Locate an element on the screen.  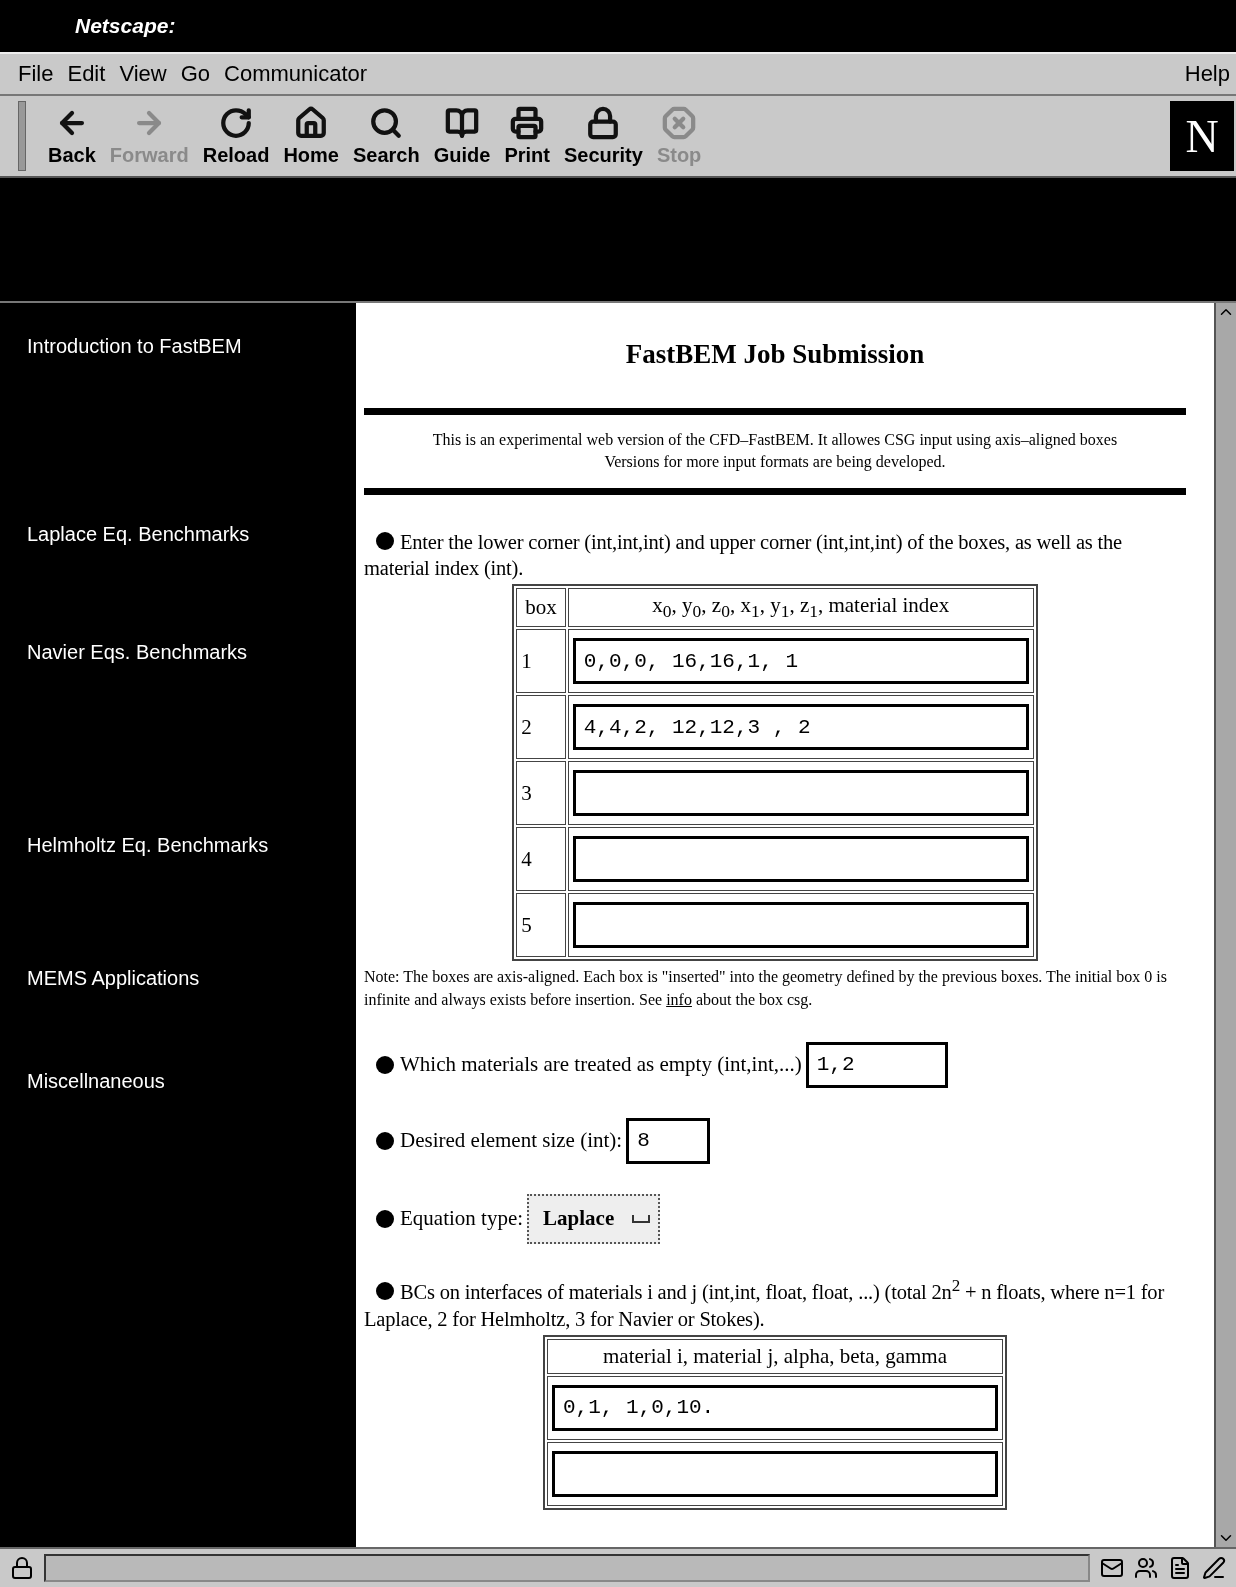
toolbar-button: Home is located at coordinates (311, 136).